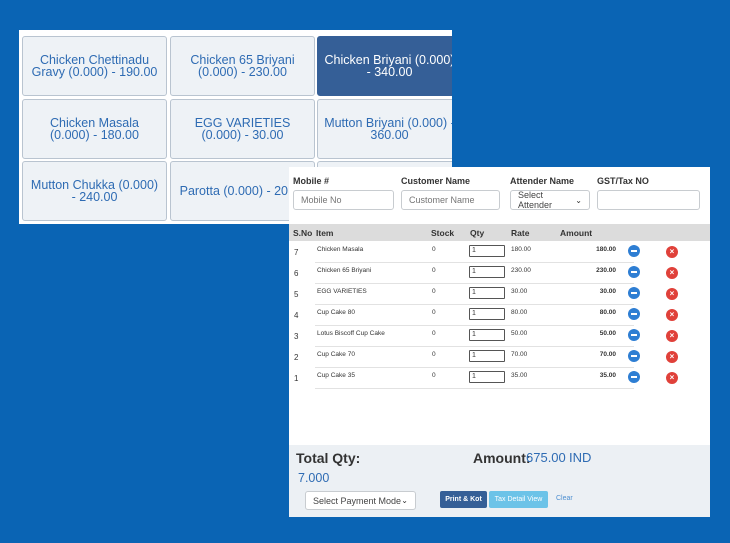  I want to click on row-amount: 180.00, so click(606, 249).